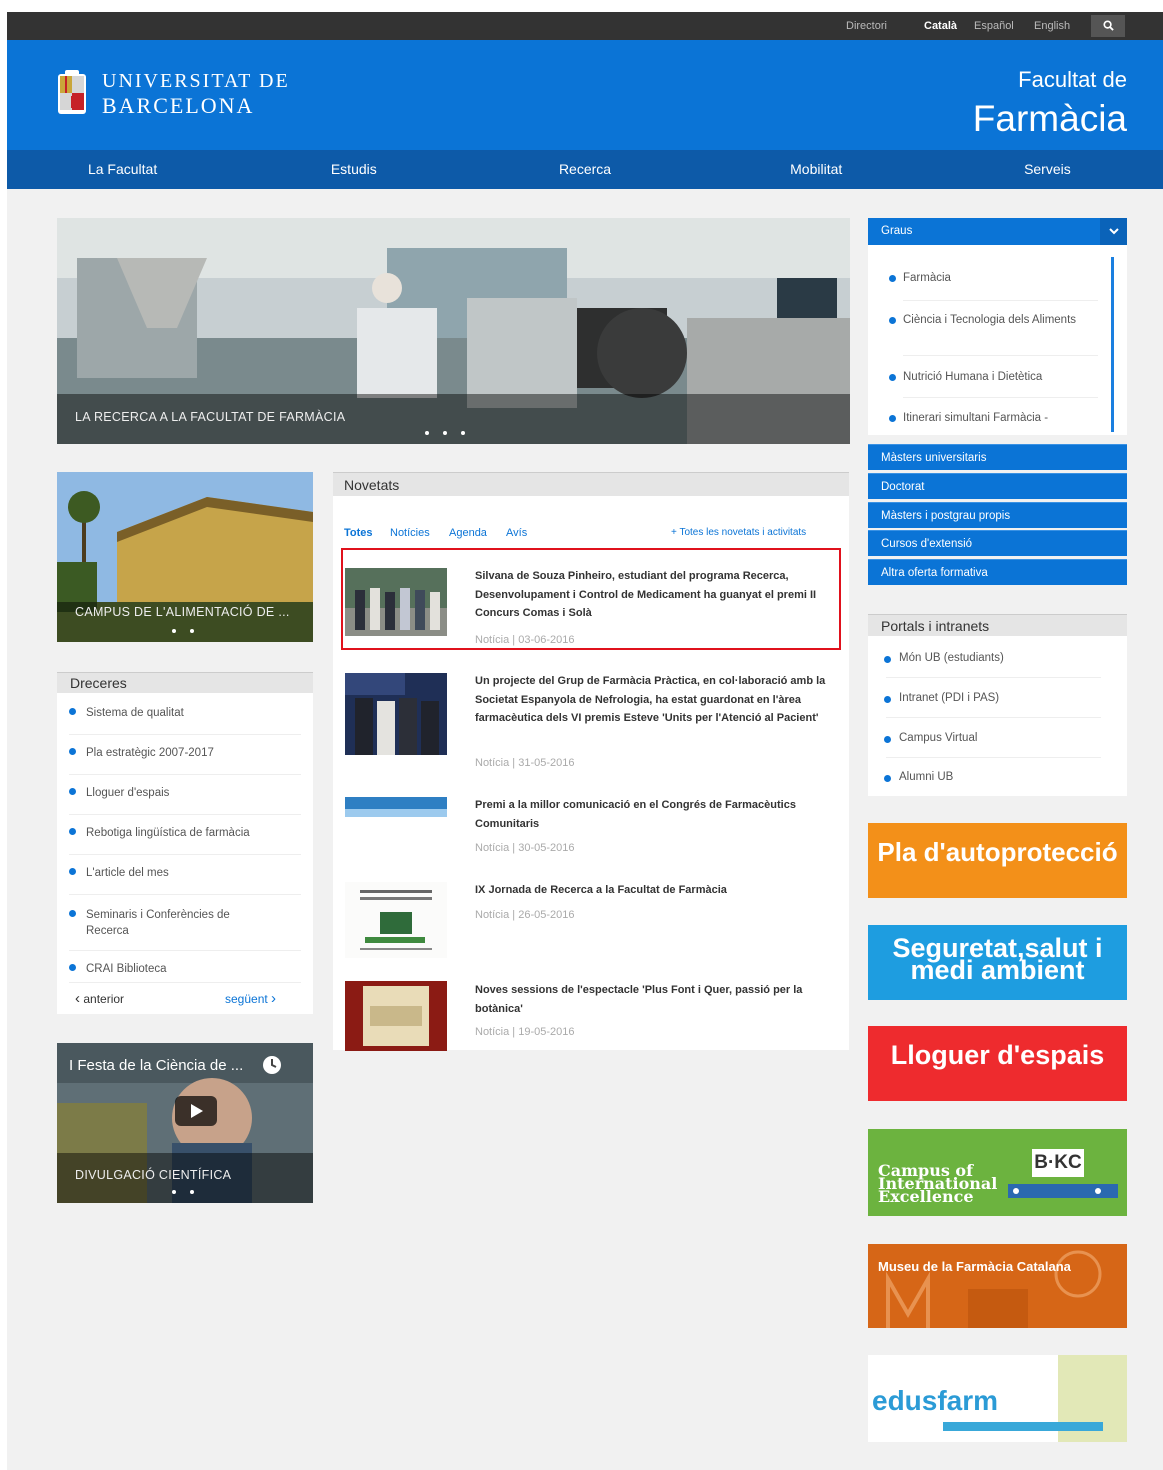 The image size is (1163, 1470). What do you see at coordinates (997, 457) in the screenshot?
I see `masters-universitaris-link: Màsters universitaris` at bounding box center [997, 457].